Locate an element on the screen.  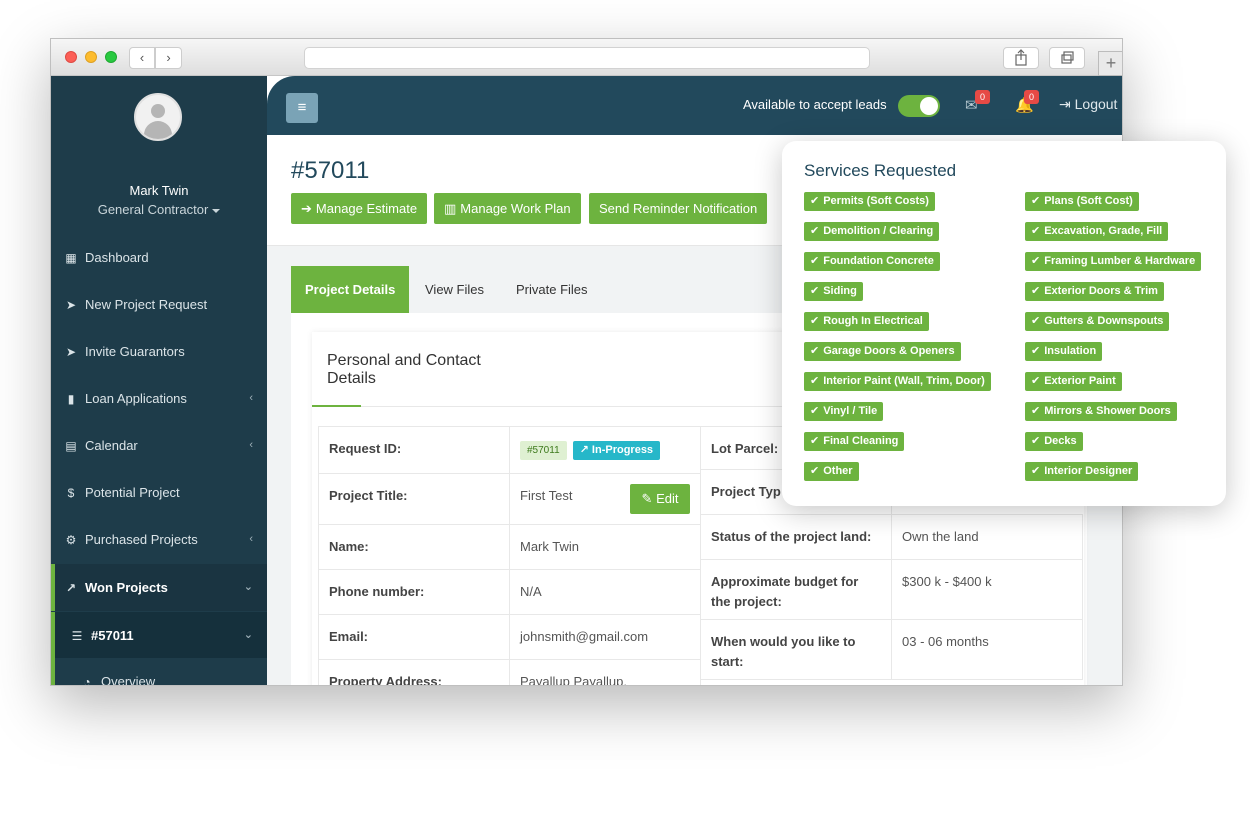
sidebar-item-project-57011: ☰ #57011 ⌄ is located at coordinates (159, 635).